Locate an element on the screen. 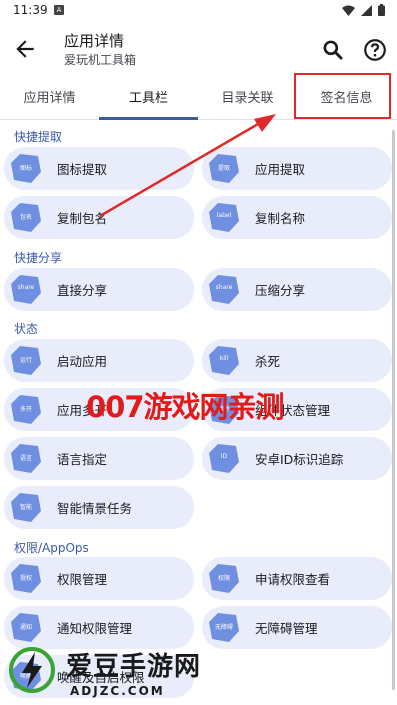  tool-card-permission-manager: 授权 权限管理 is located at coordinates (99, 578).